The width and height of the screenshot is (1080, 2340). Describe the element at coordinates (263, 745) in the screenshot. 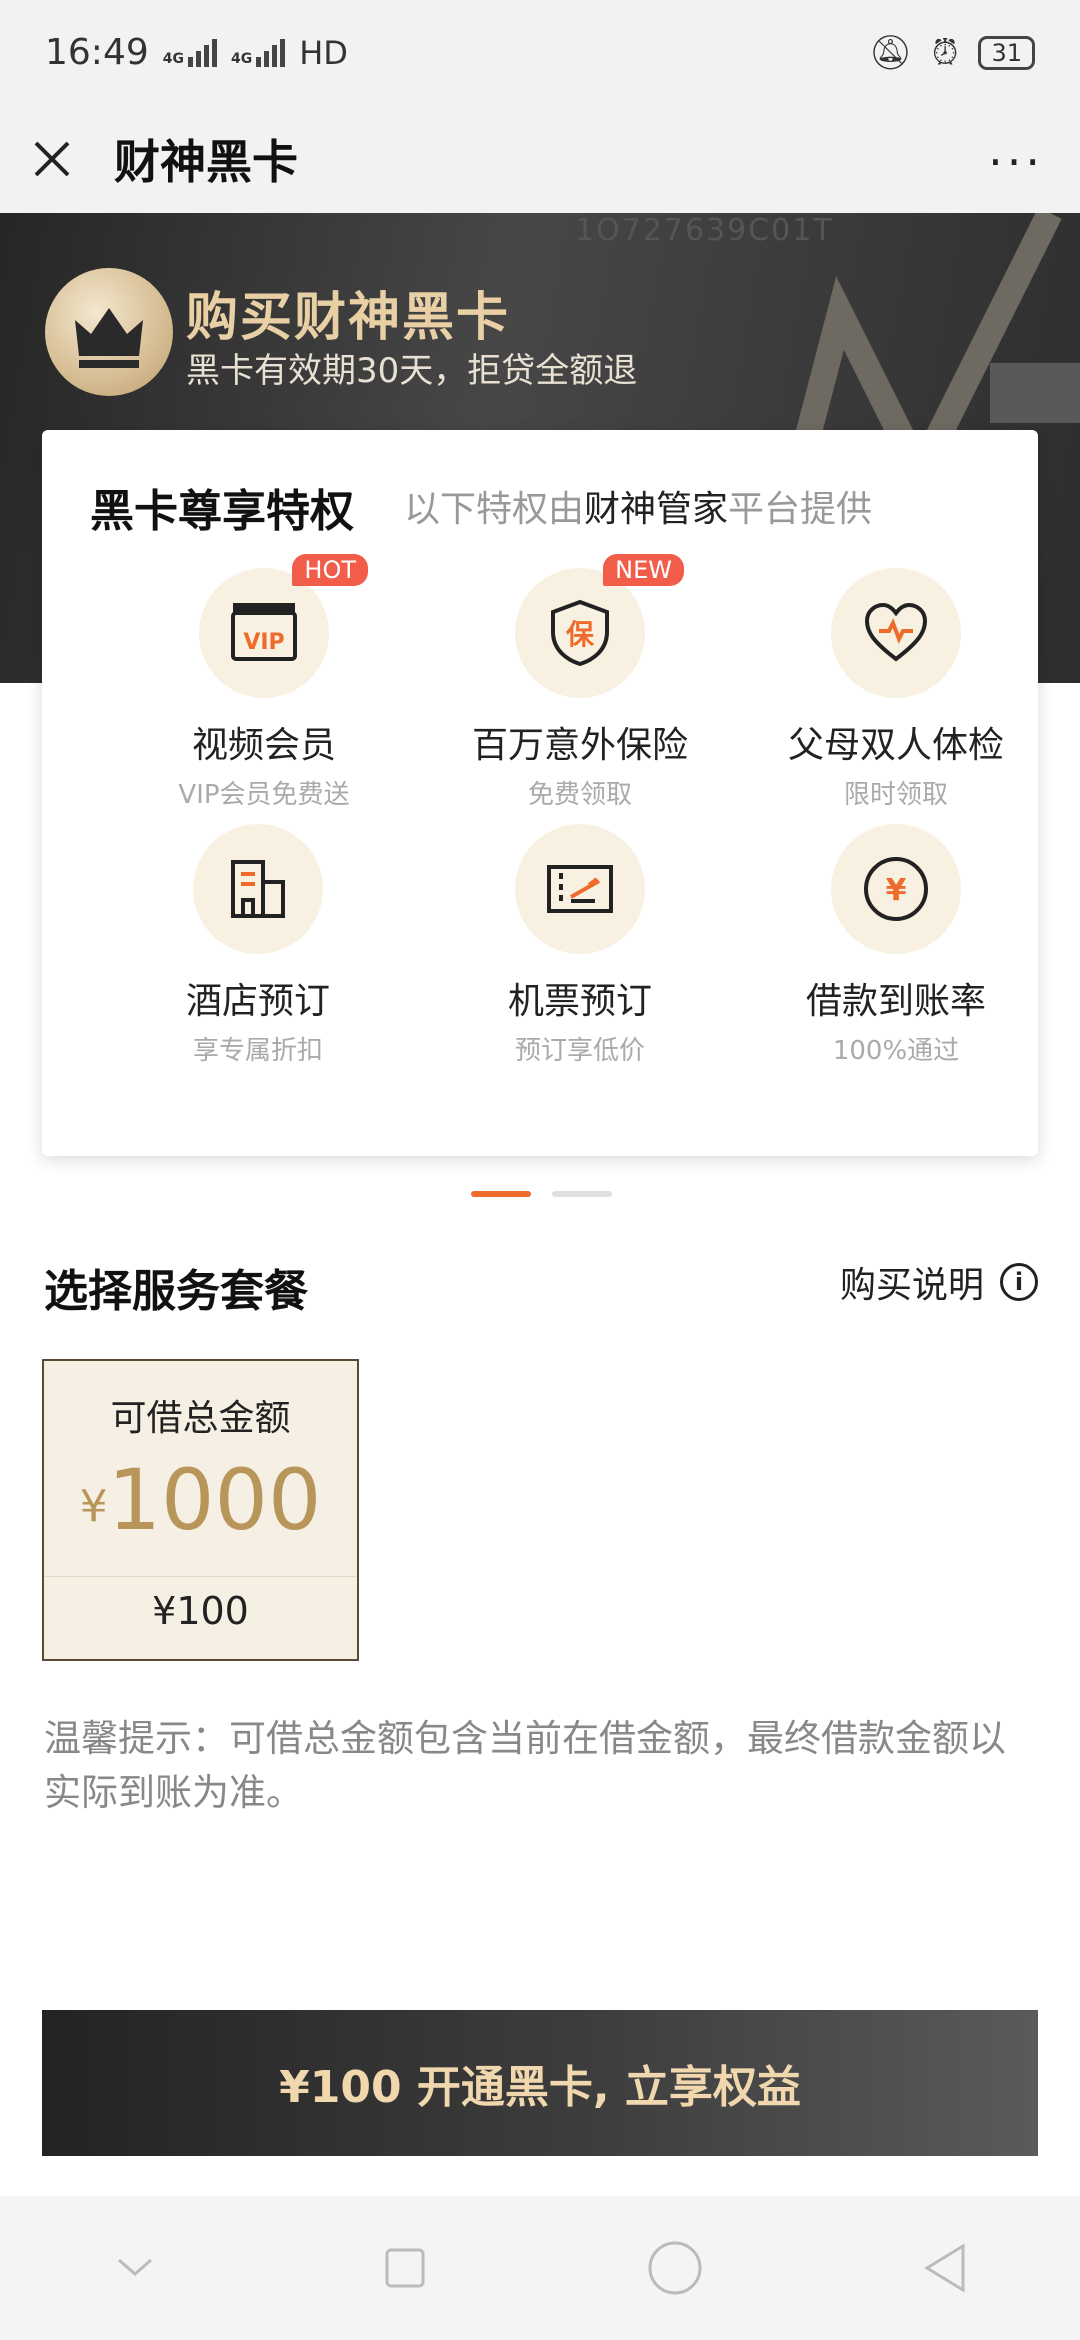

I see `feature-name: 视频会员` at that location.